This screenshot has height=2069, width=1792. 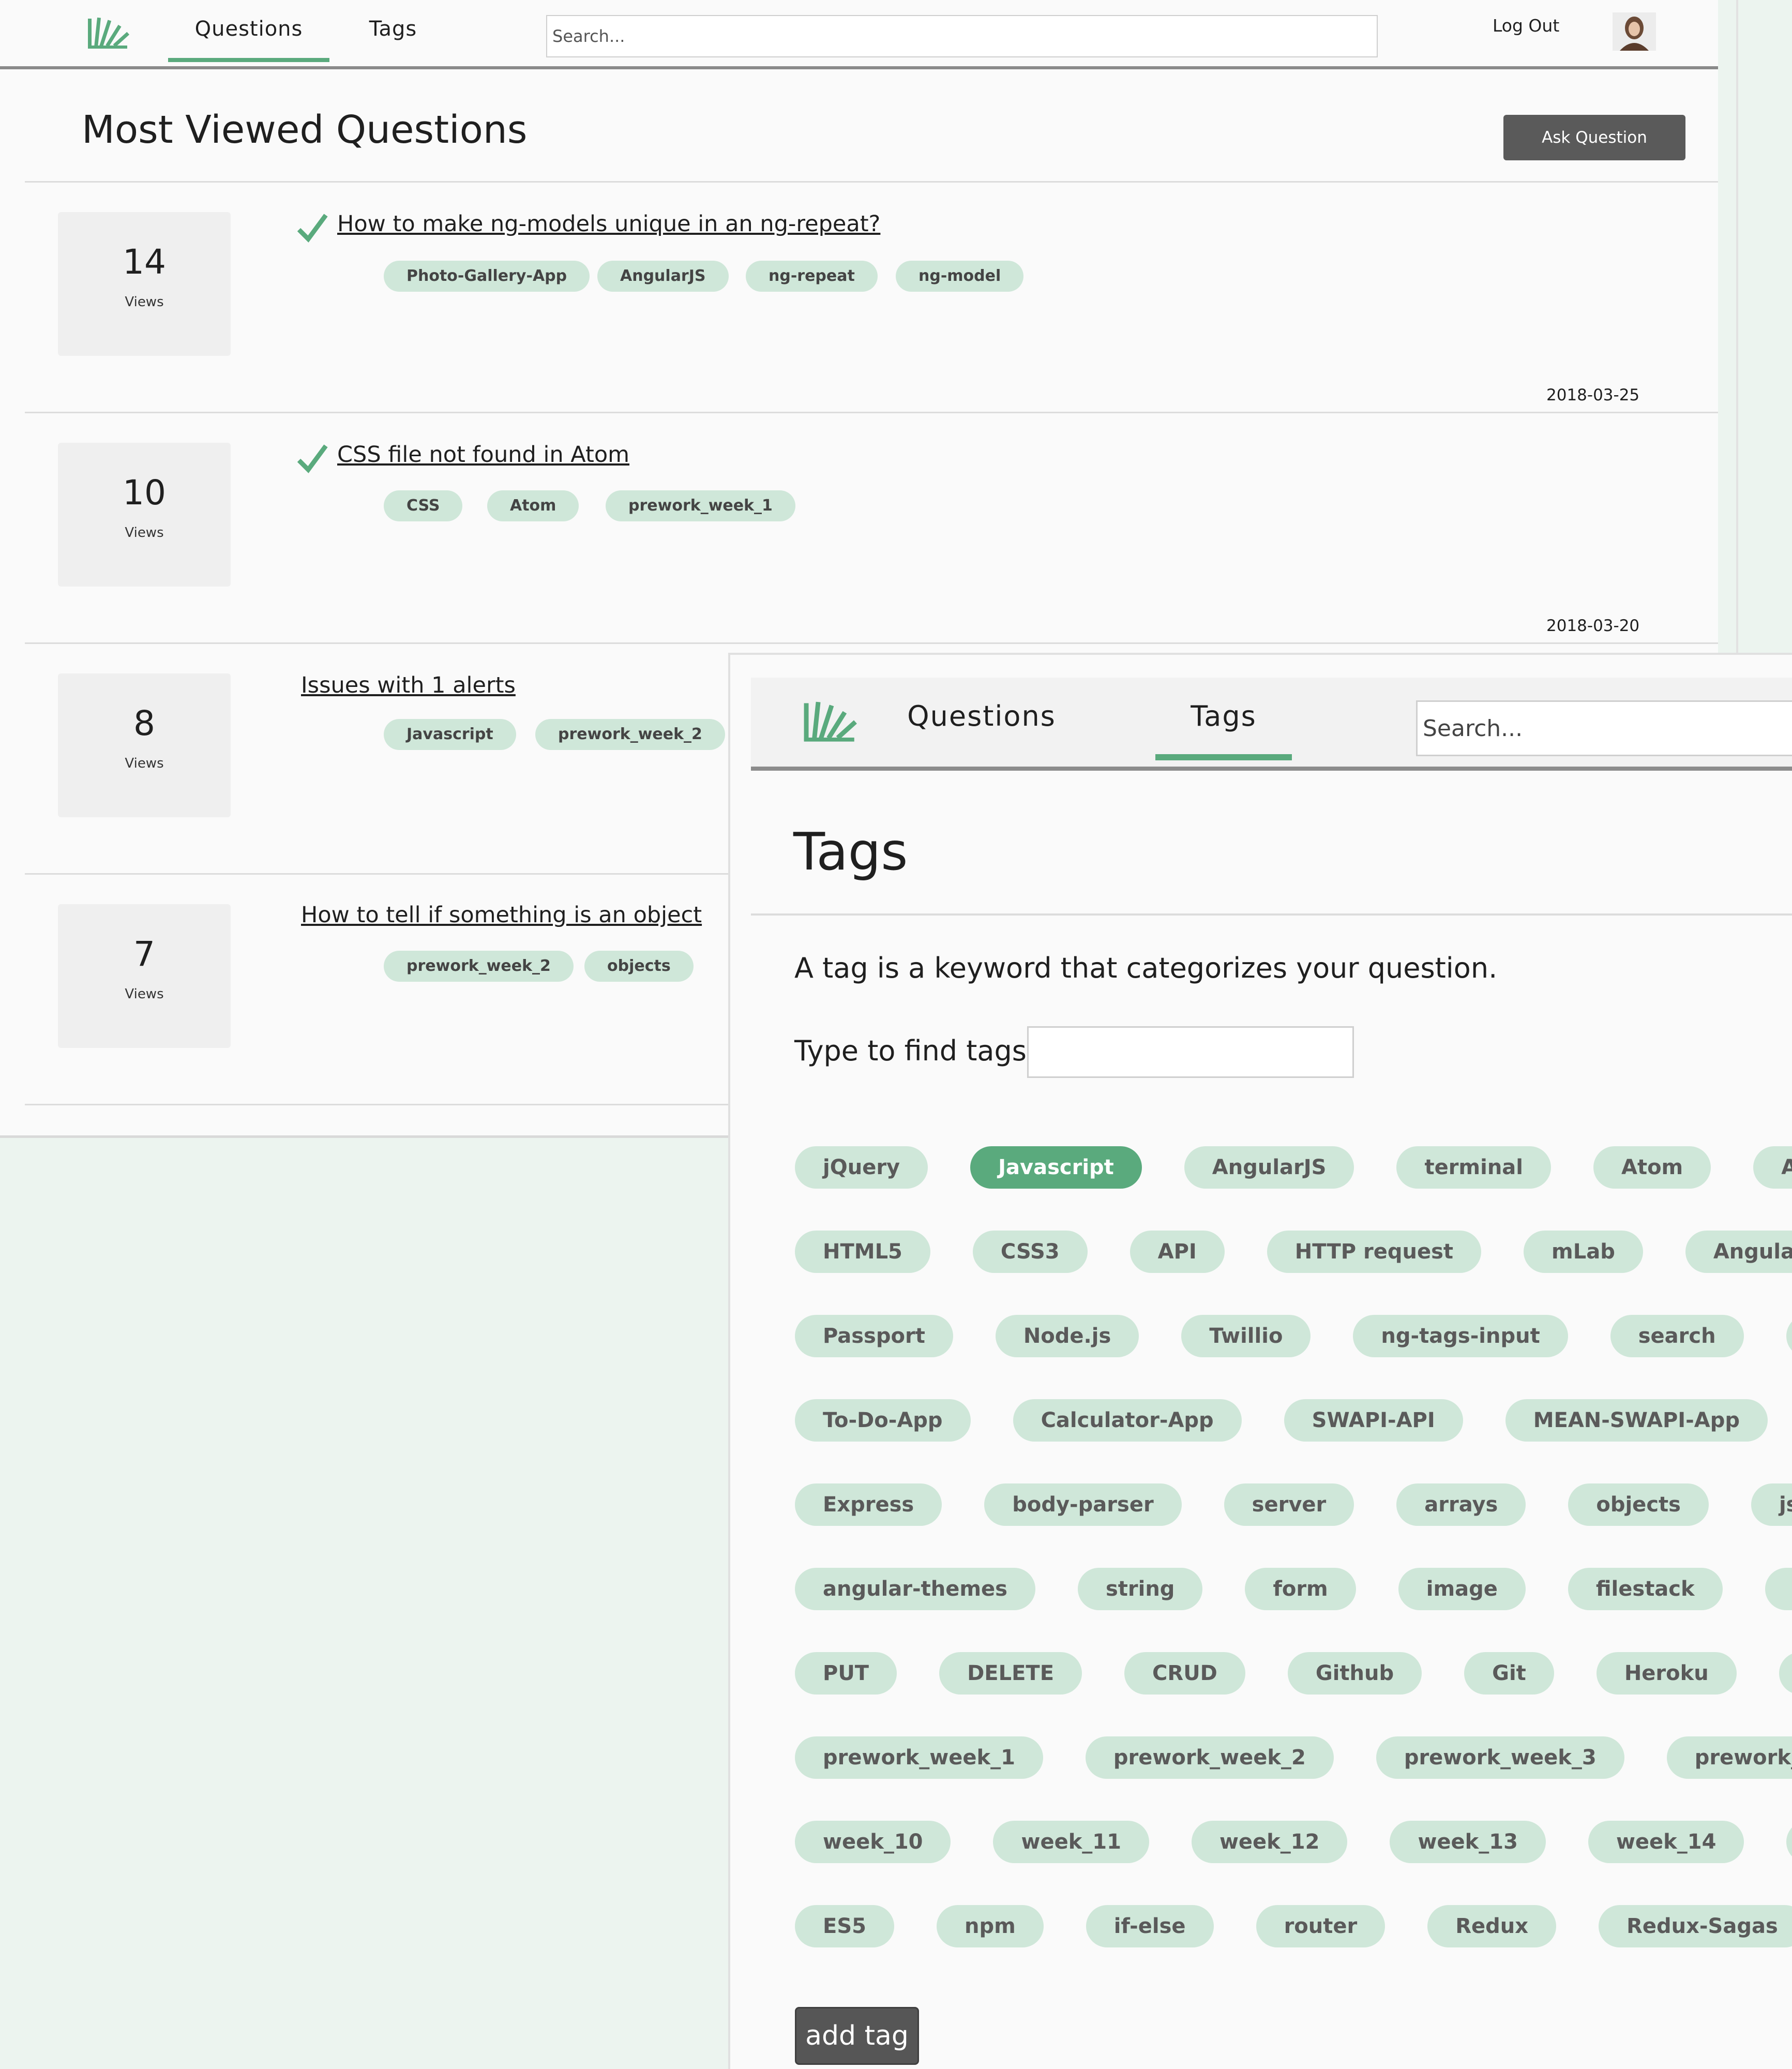 I want to click on tag-chip: objects, so click(x=1638, y=1504).